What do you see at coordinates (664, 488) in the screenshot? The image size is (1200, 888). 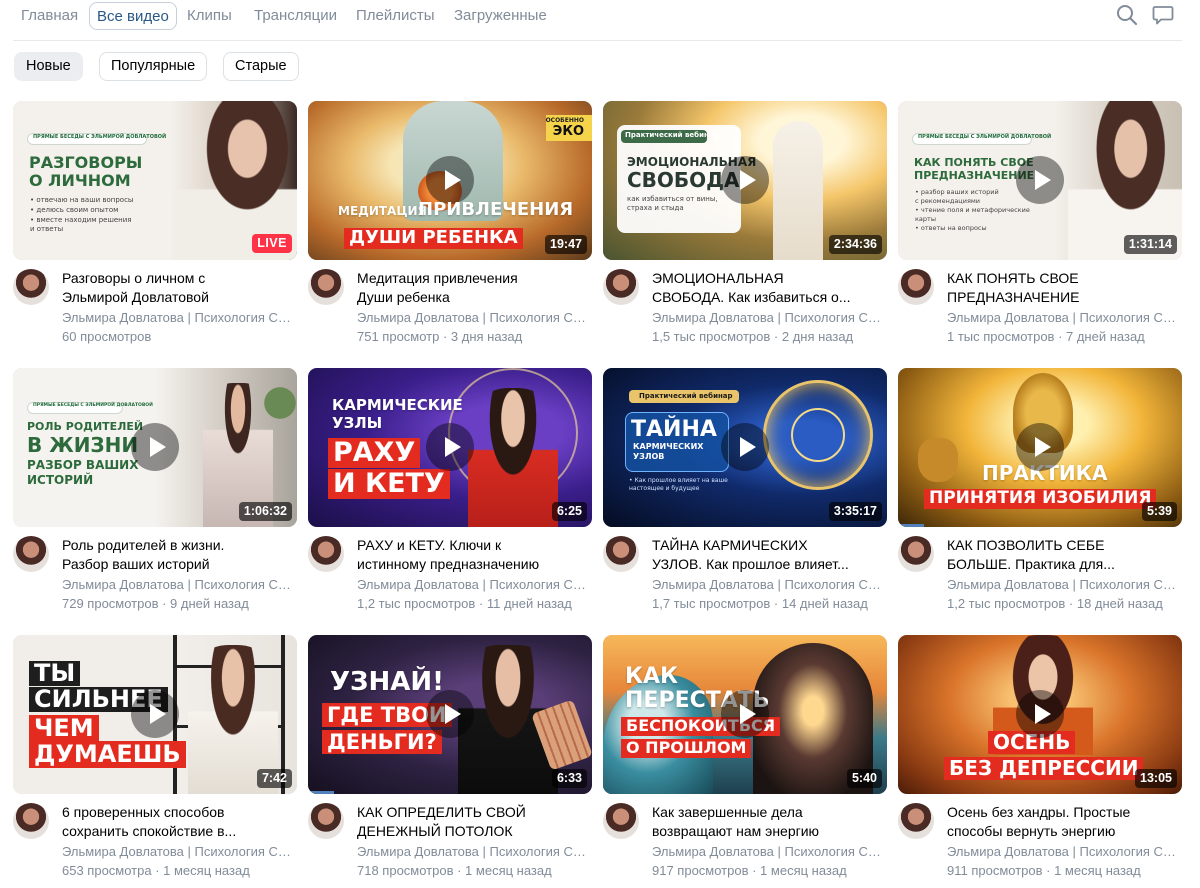 I see `thumbnail-text: настоящее и будущее` at bounding box center [664, 488].